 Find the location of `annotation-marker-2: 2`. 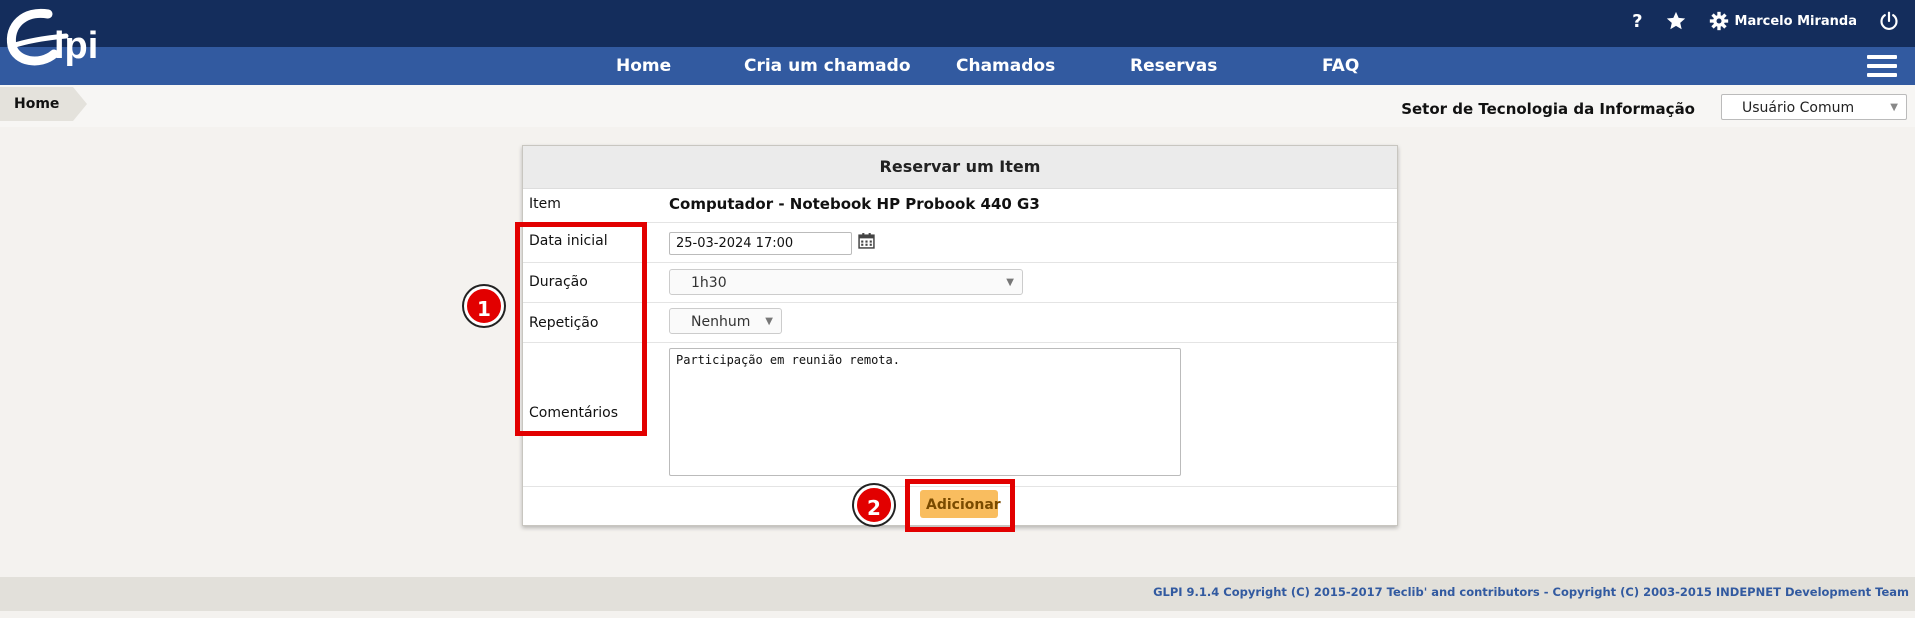

annotation-marker-2: 2 is located at coordinates (874, 505).